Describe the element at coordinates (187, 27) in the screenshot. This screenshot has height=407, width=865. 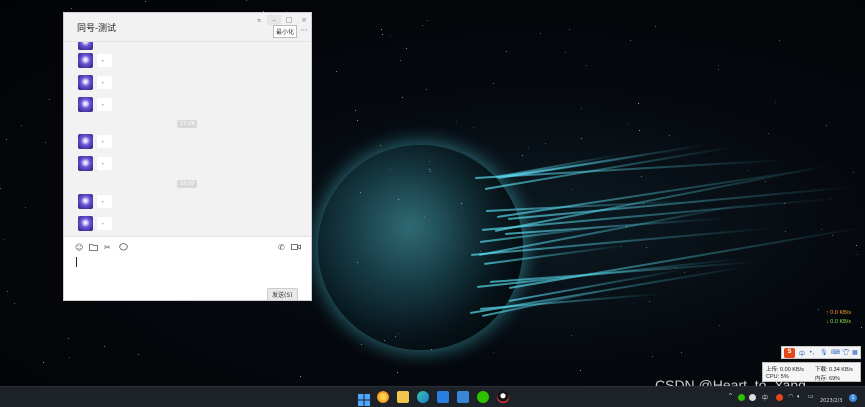
I see `chat-titlebar: 同号-测试 ⌅ – □ × 最小化 ···` at that location.